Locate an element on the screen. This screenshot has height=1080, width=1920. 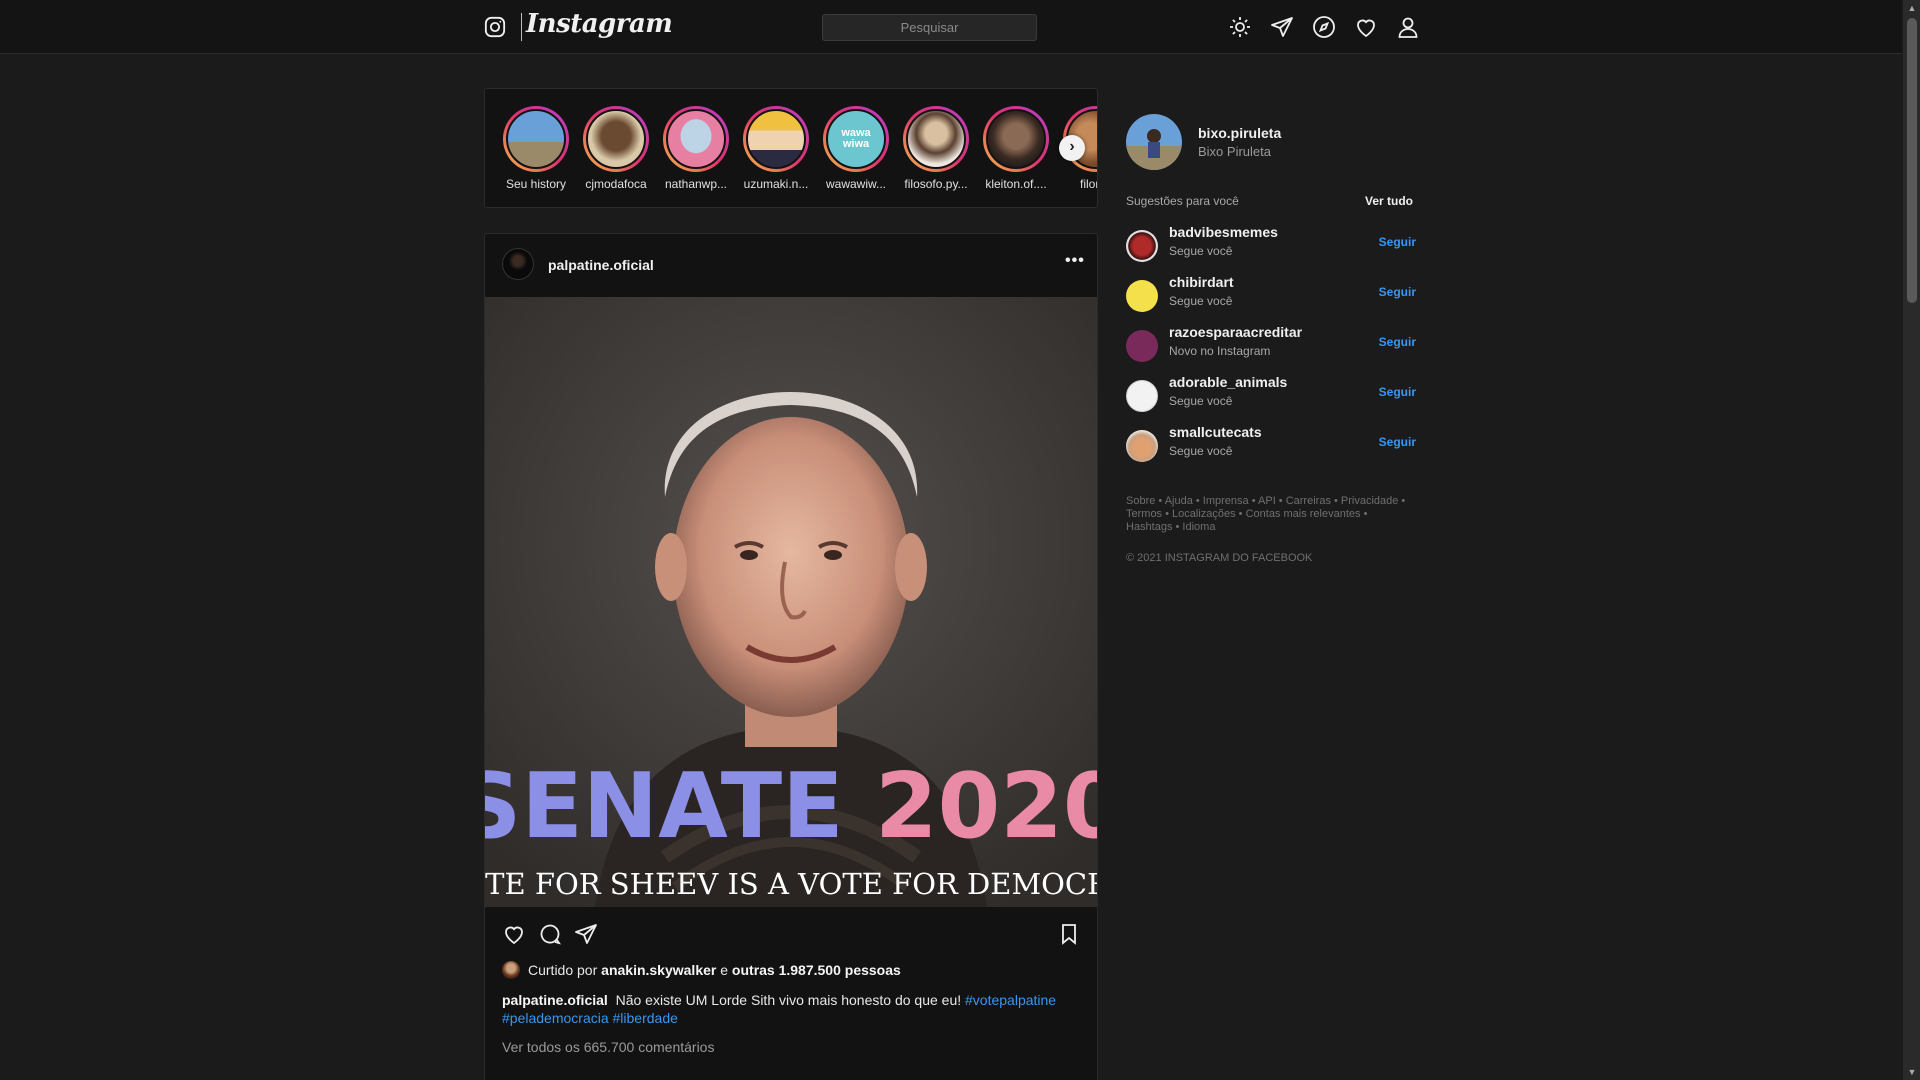
suggestion-subtitle: Novo no Instagram is located at coordinates (1220, 351).